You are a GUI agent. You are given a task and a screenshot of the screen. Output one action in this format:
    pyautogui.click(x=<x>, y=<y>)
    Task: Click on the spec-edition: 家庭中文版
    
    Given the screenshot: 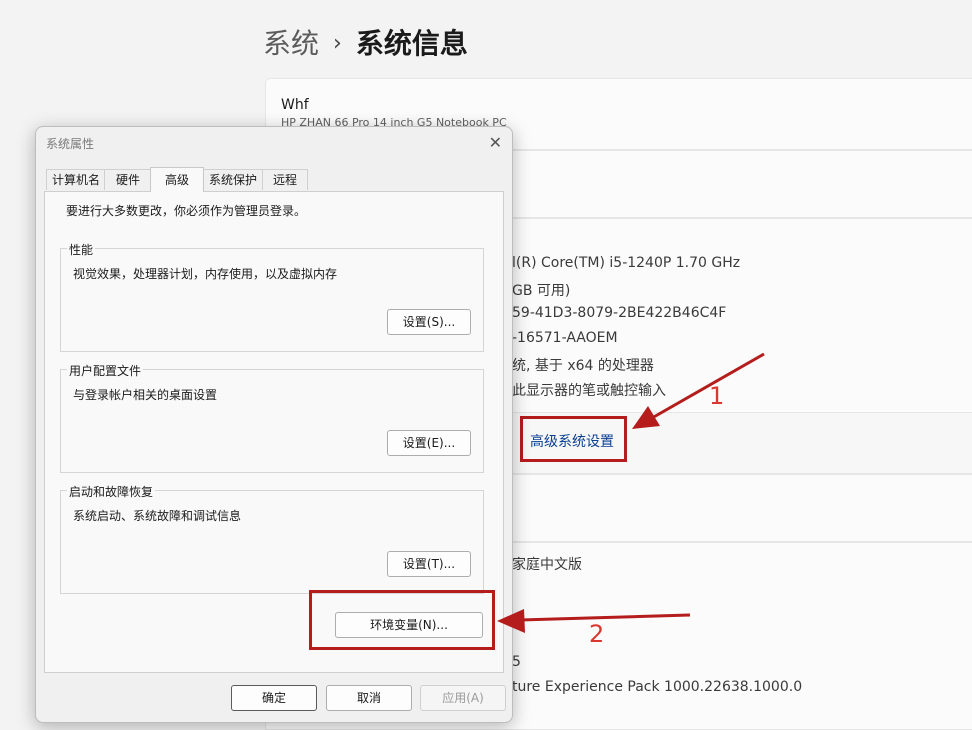 What is the action you would take?
    pyautogui.click(x=547, y=565)
    